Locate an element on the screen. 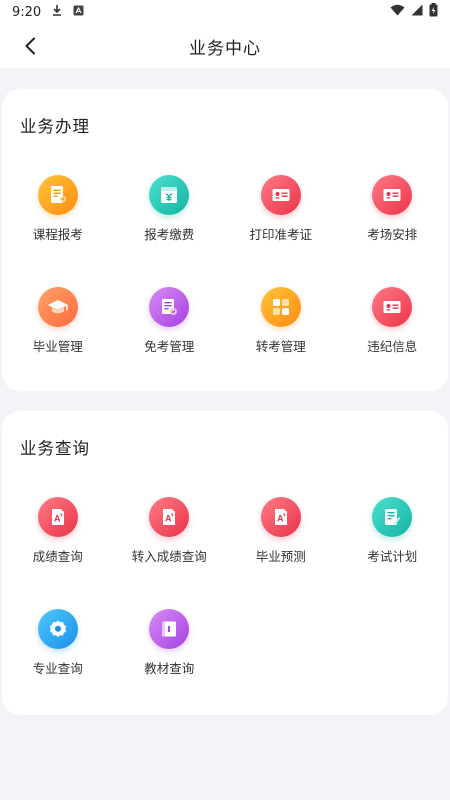 Image resolution: width=450 pixels, height=800 pixels. item-label: 毕业预测 is located at coordinates (280, 556).